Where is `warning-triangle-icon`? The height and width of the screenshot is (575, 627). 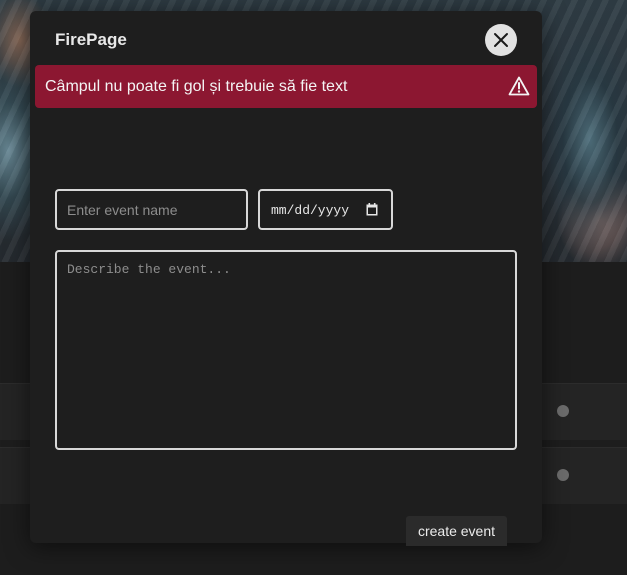
warning-triangle-icon is located at coordinates (519, 86).